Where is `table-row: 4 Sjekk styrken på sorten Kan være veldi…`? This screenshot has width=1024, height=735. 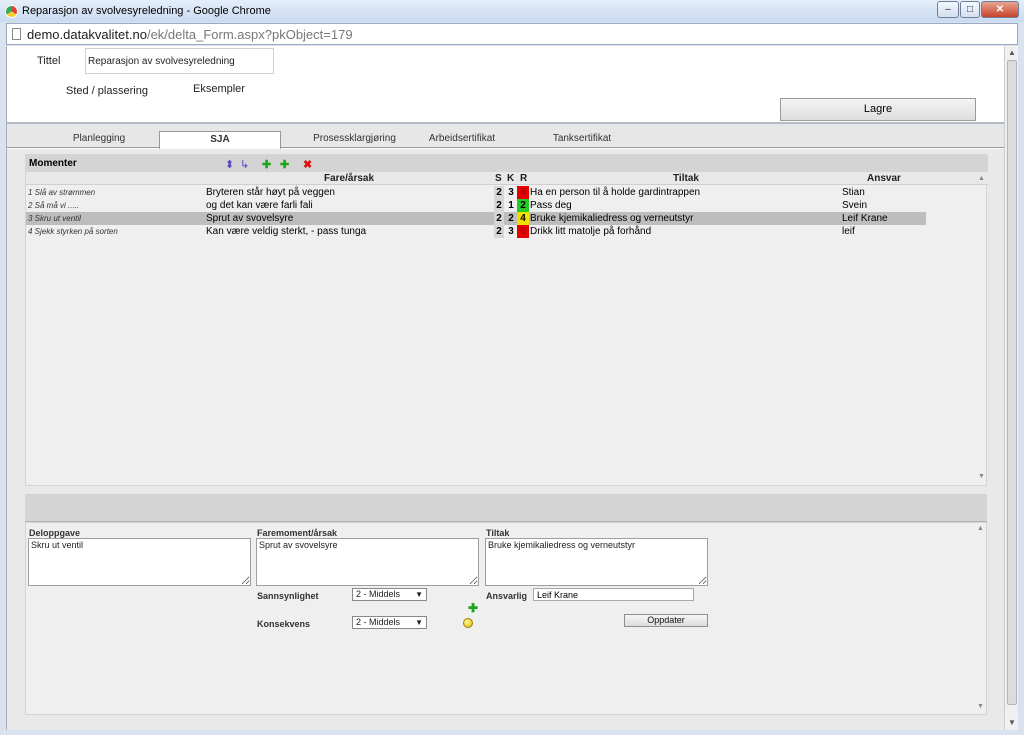 table-row: 4 Sjekk styrken på sorten Kan være veldi… is located at coordinates (476, 231).